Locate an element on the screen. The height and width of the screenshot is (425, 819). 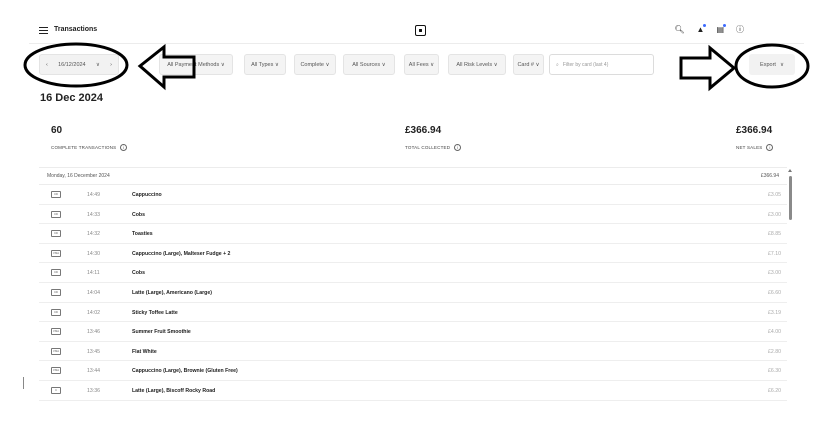
row-amount: £4.00 is located at coordinates (774, 332).